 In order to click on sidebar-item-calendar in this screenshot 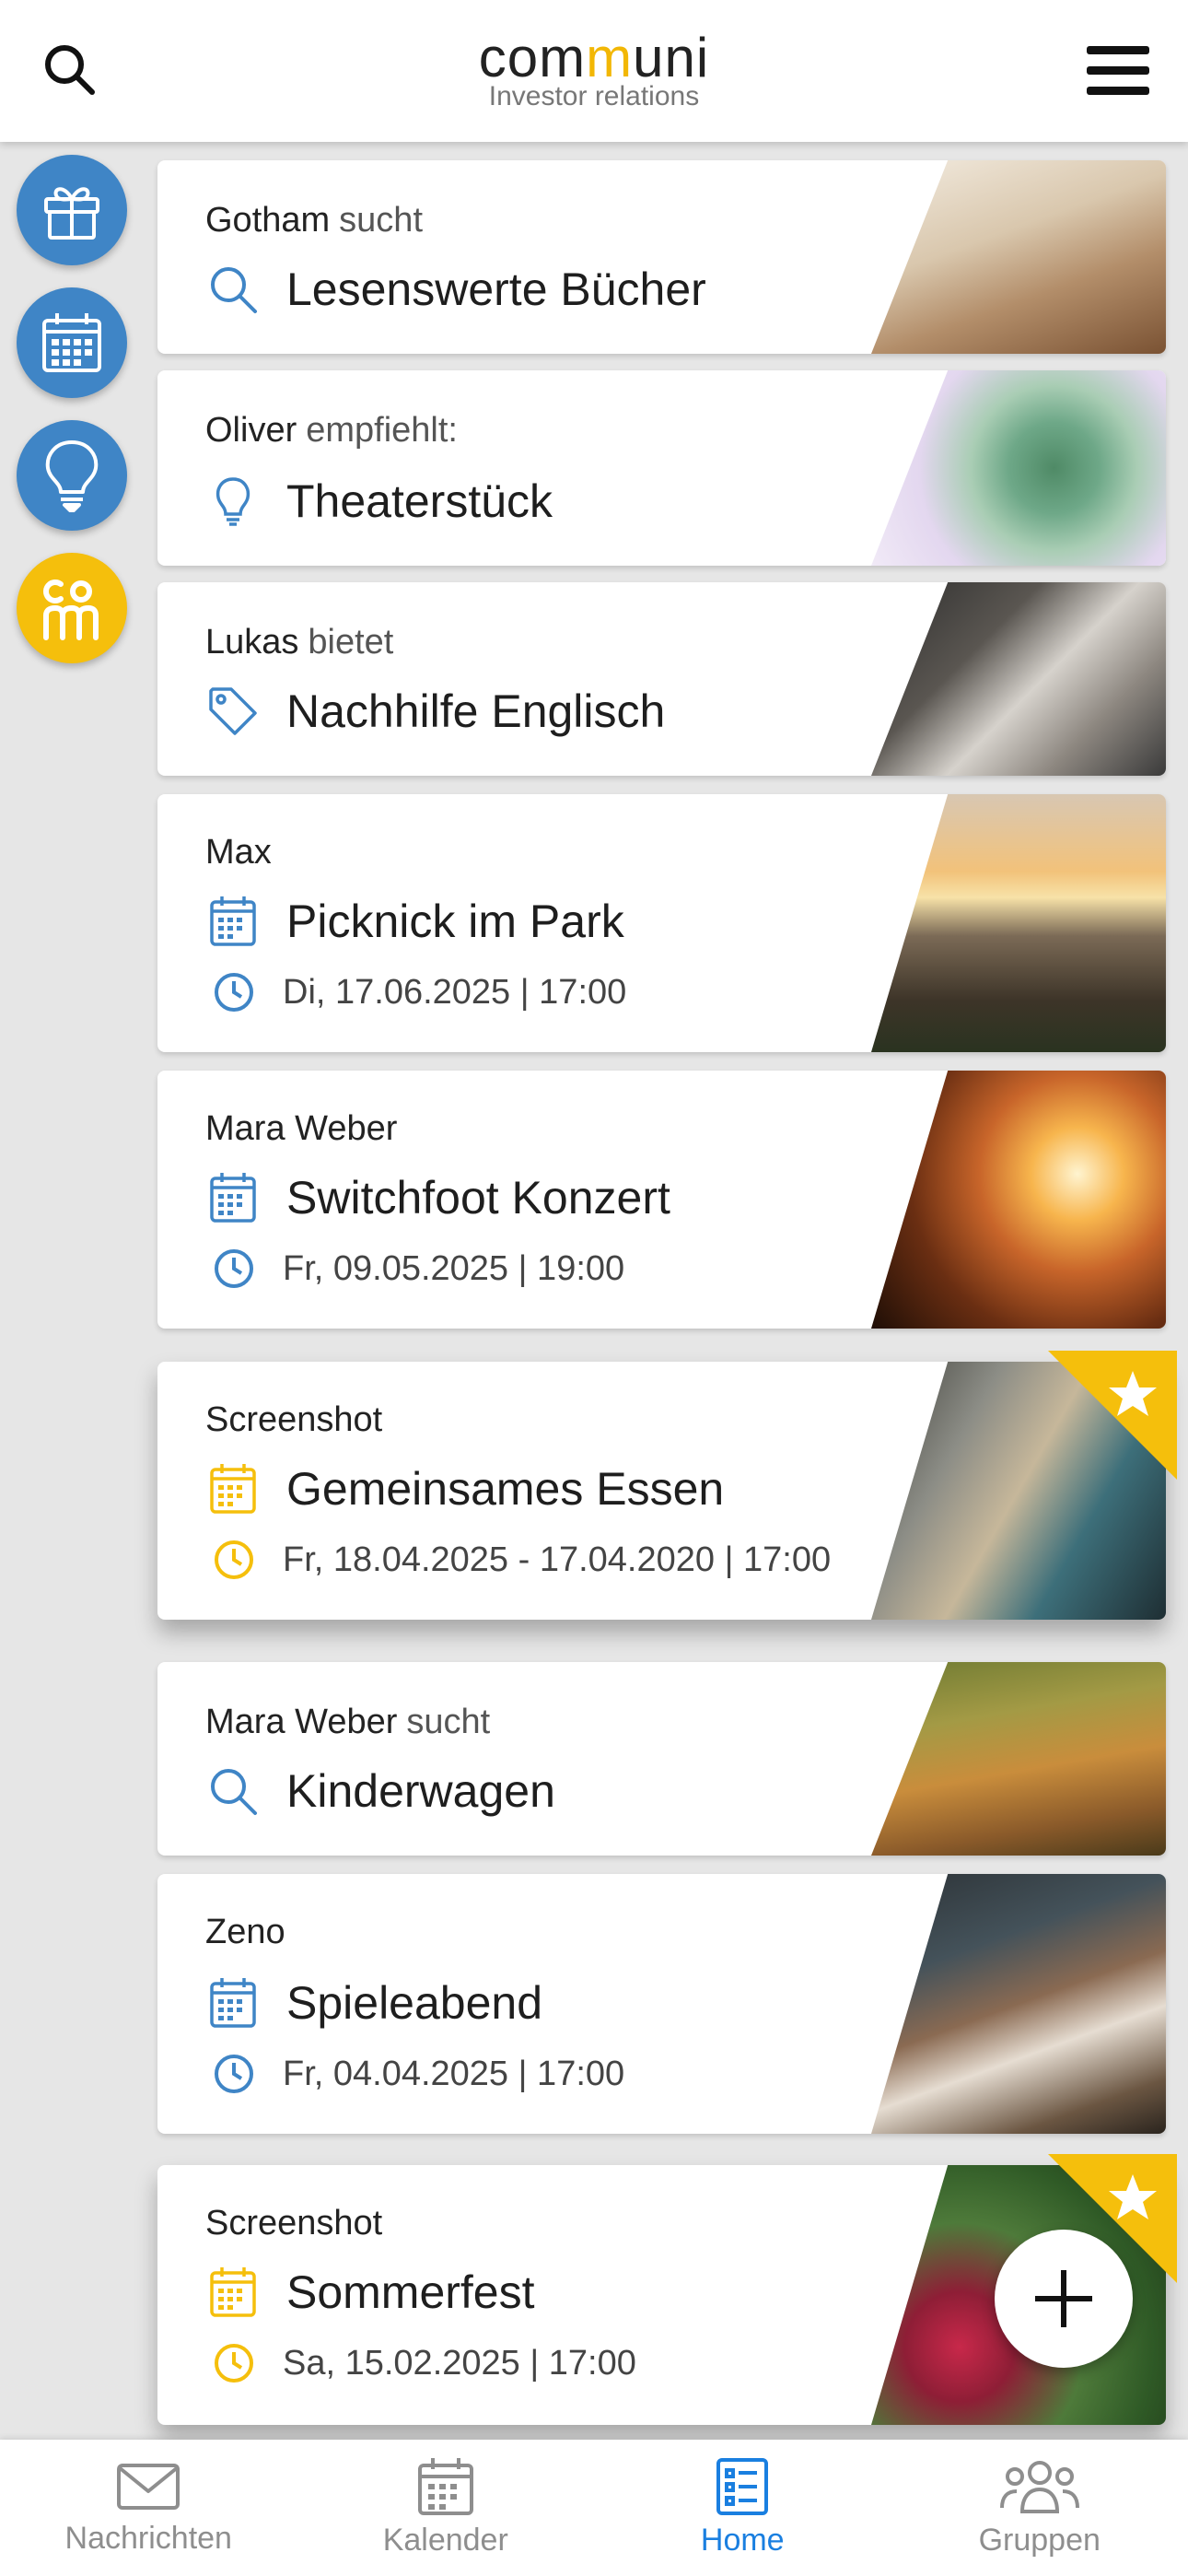, I will do `click(72, 342)`.